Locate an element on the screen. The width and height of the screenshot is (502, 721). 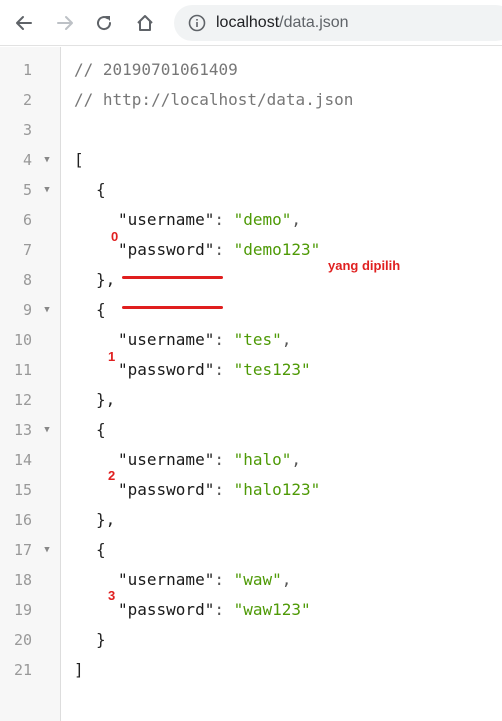
code-line: 4 ▼ [ is located at coordinates (251, 160).